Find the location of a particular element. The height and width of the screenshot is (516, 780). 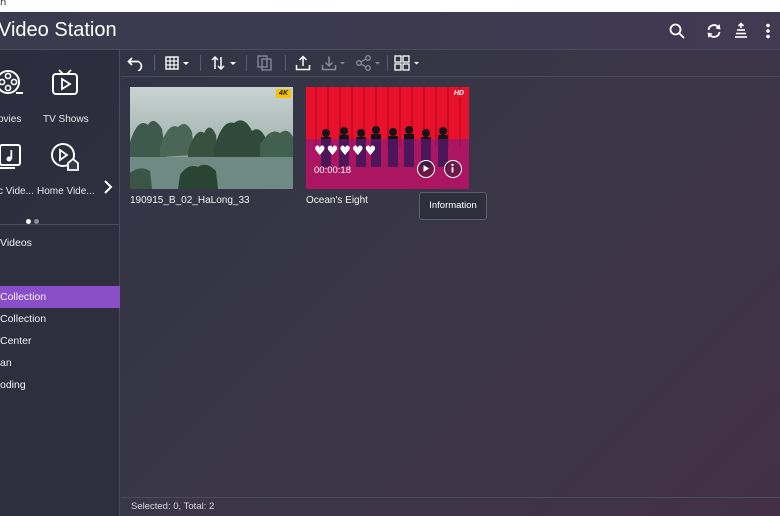

sidebar-divider is located at coordinates (60, 224).